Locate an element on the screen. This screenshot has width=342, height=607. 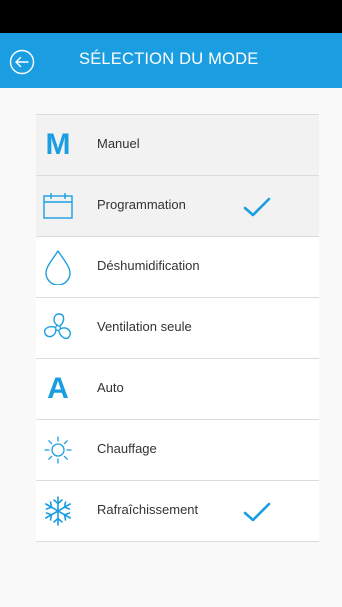
page-title: SÉLECTION DU MODE is located at coordinates (169, 59).